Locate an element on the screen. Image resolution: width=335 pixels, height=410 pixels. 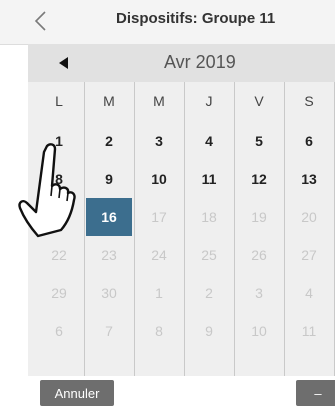
day-cell: 5 is located at coordinates (259, 141).